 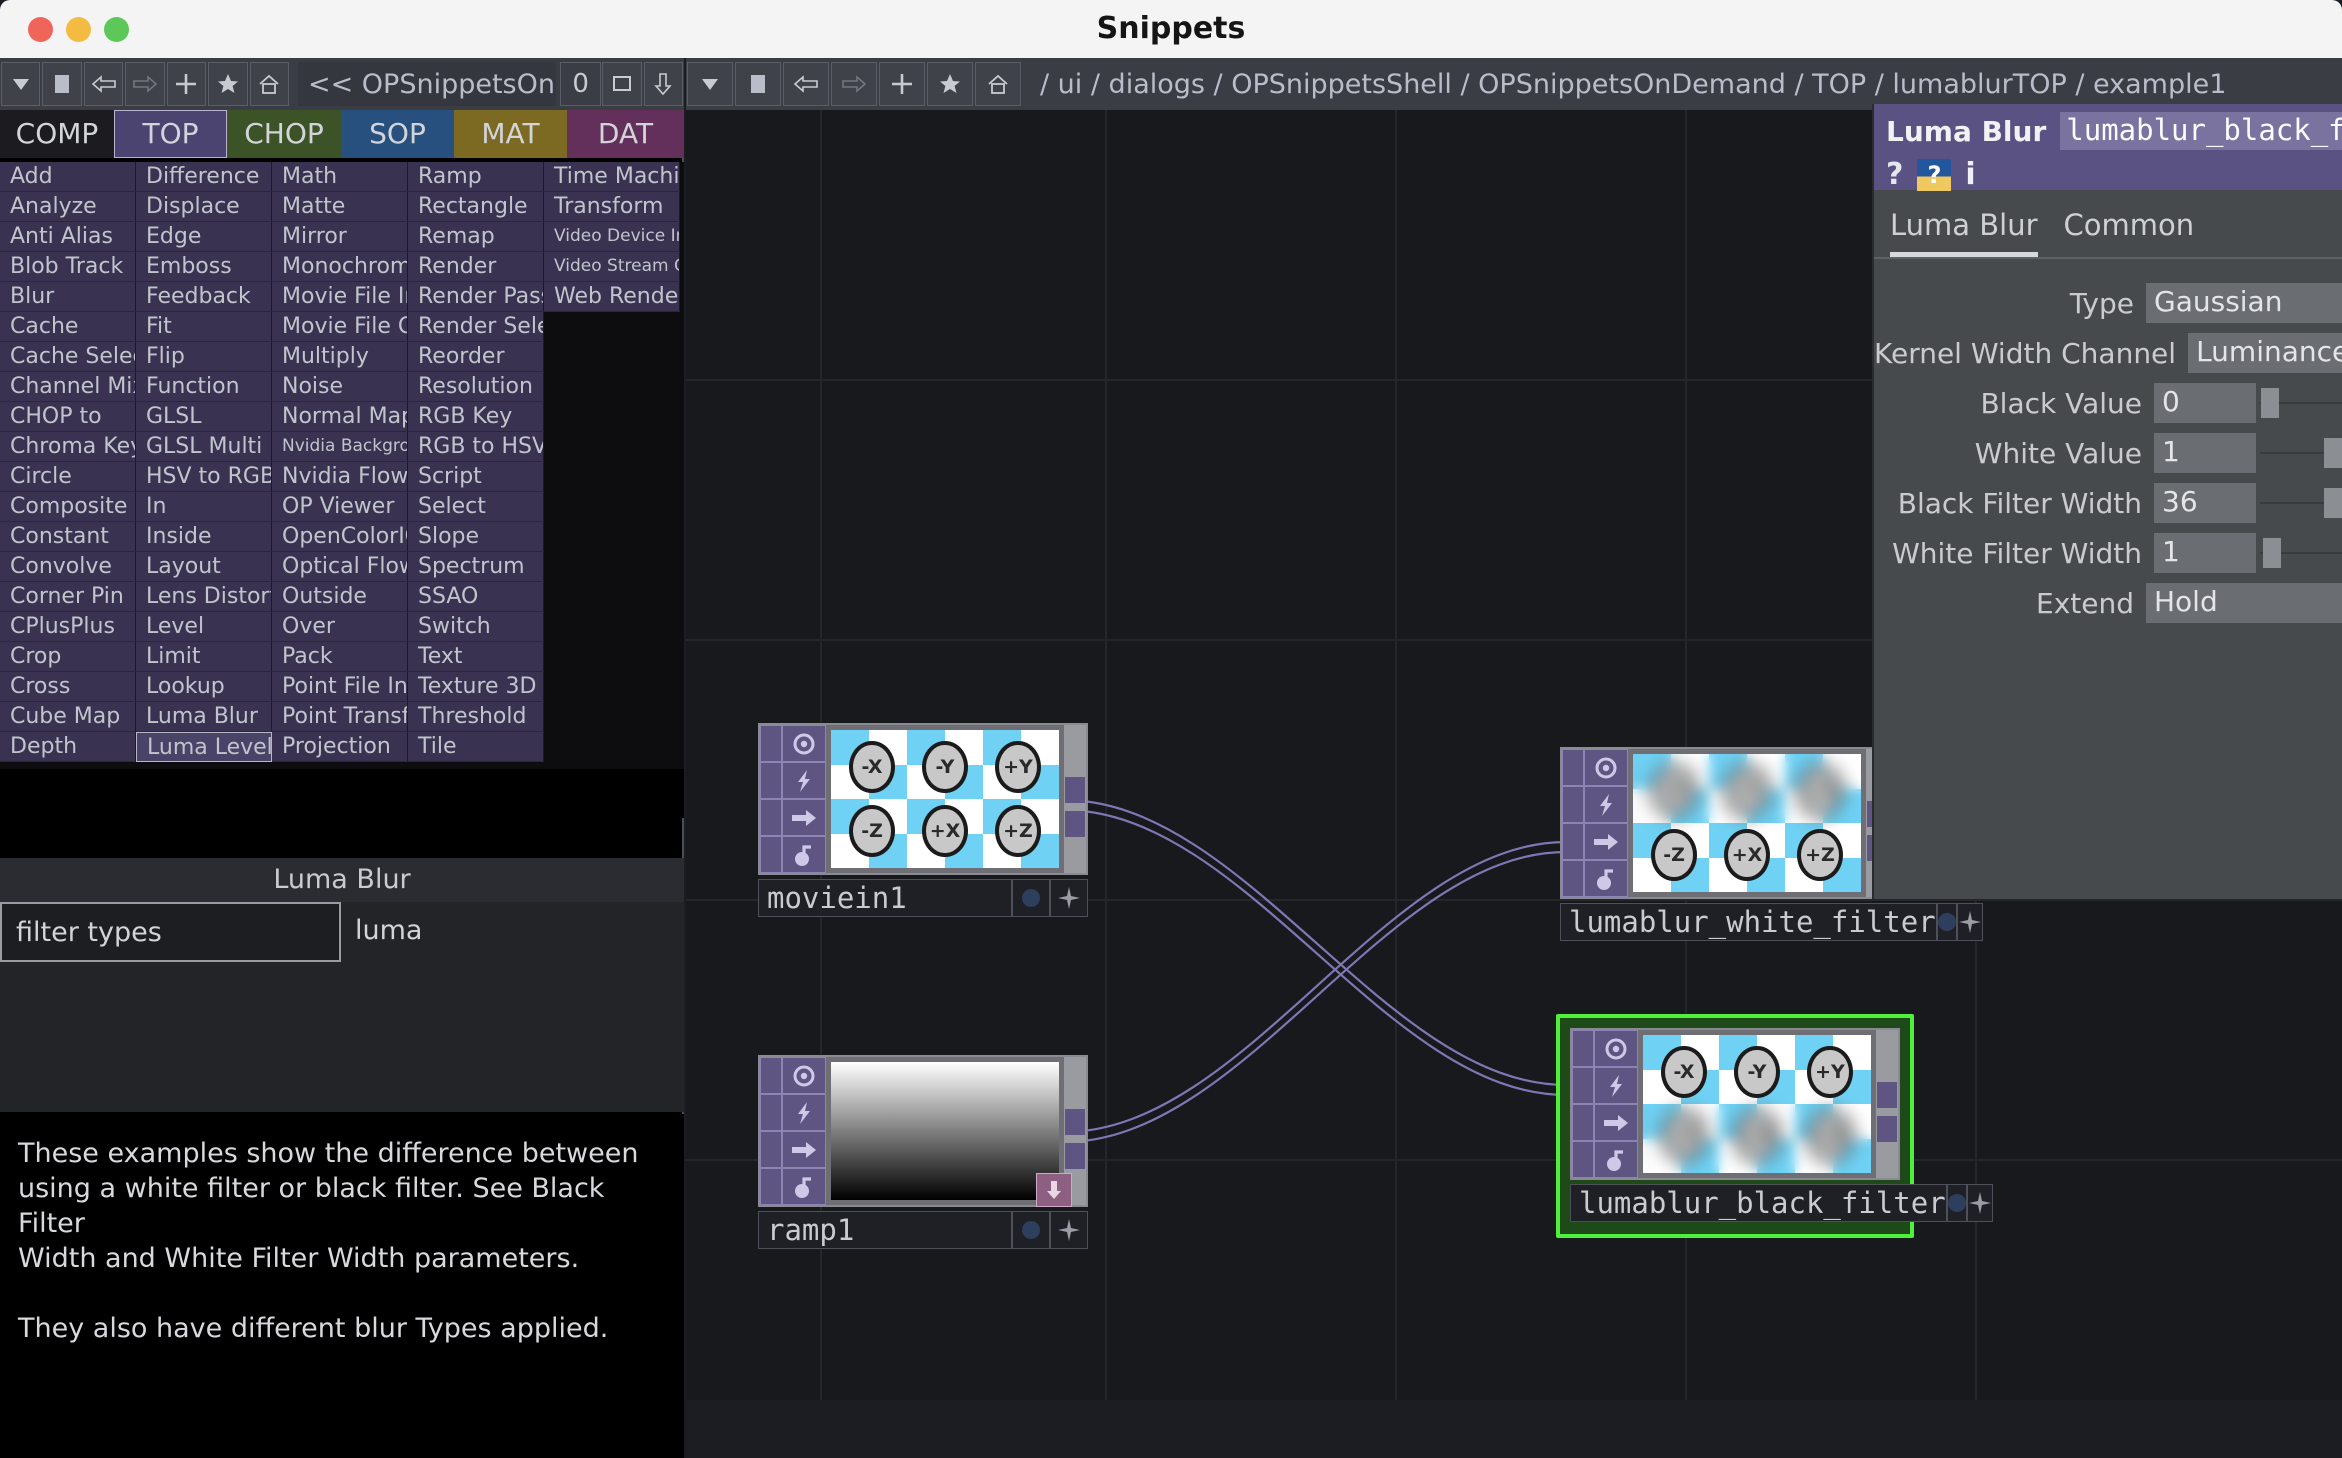 What do you see at coordinates (476, 267) in the screenshot?
I see `operator-item: Render` at bounding box center [476, 267].